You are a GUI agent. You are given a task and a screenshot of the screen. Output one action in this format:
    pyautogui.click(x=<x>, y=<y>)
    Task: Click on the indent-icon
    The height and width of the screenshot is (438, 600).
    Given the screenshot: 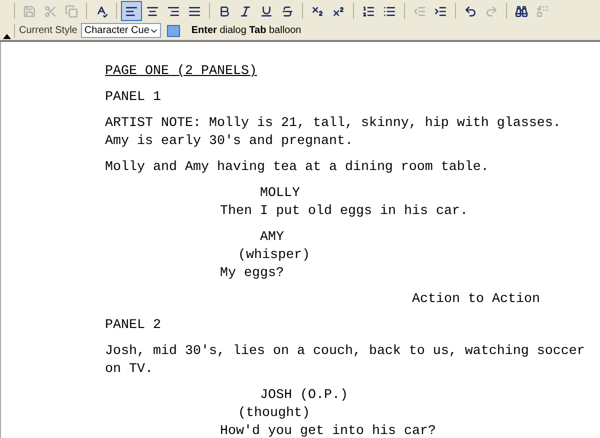 What is the action you would take?
    pyautogui.click(x=440, y=11)
    